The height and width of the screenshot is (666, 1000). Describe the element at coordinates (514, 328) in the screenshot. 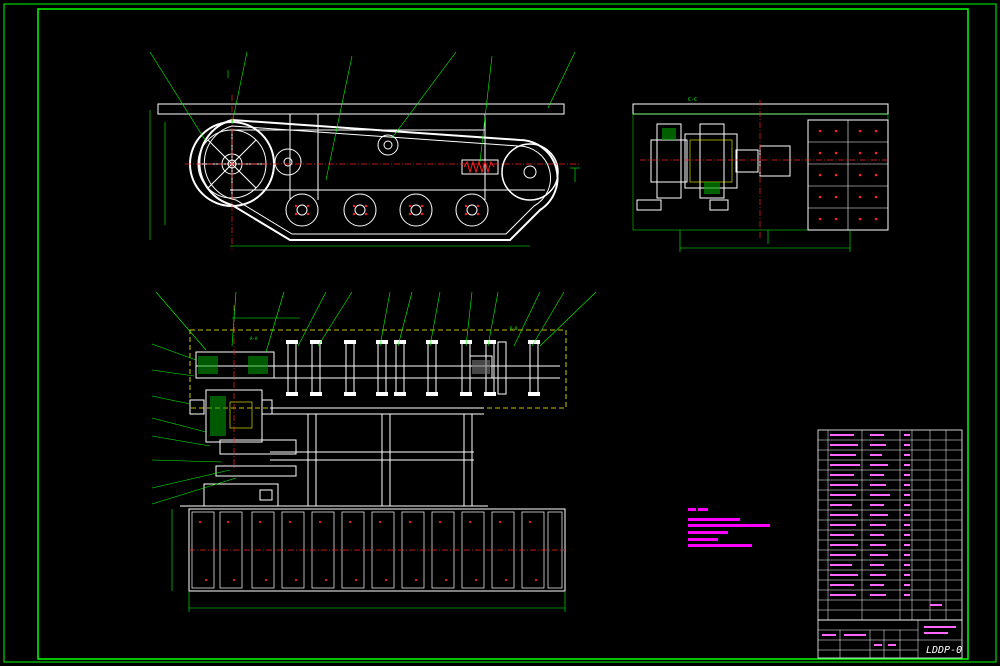

I see `plan-section-b-label: B-B` at that location.